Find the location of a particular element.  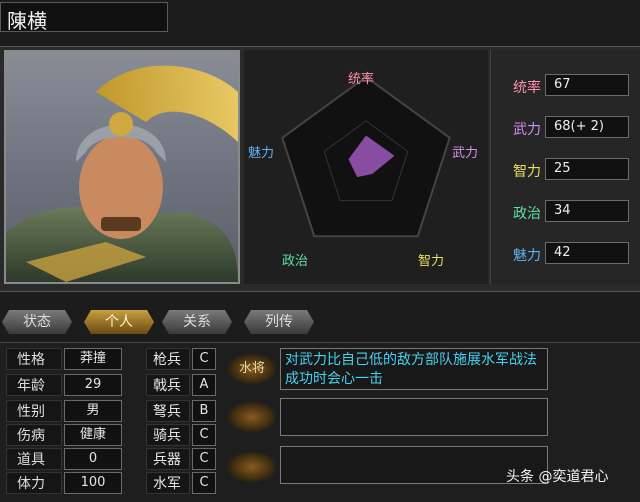

attr-label: 体力 is located at coordinates (34, 483).